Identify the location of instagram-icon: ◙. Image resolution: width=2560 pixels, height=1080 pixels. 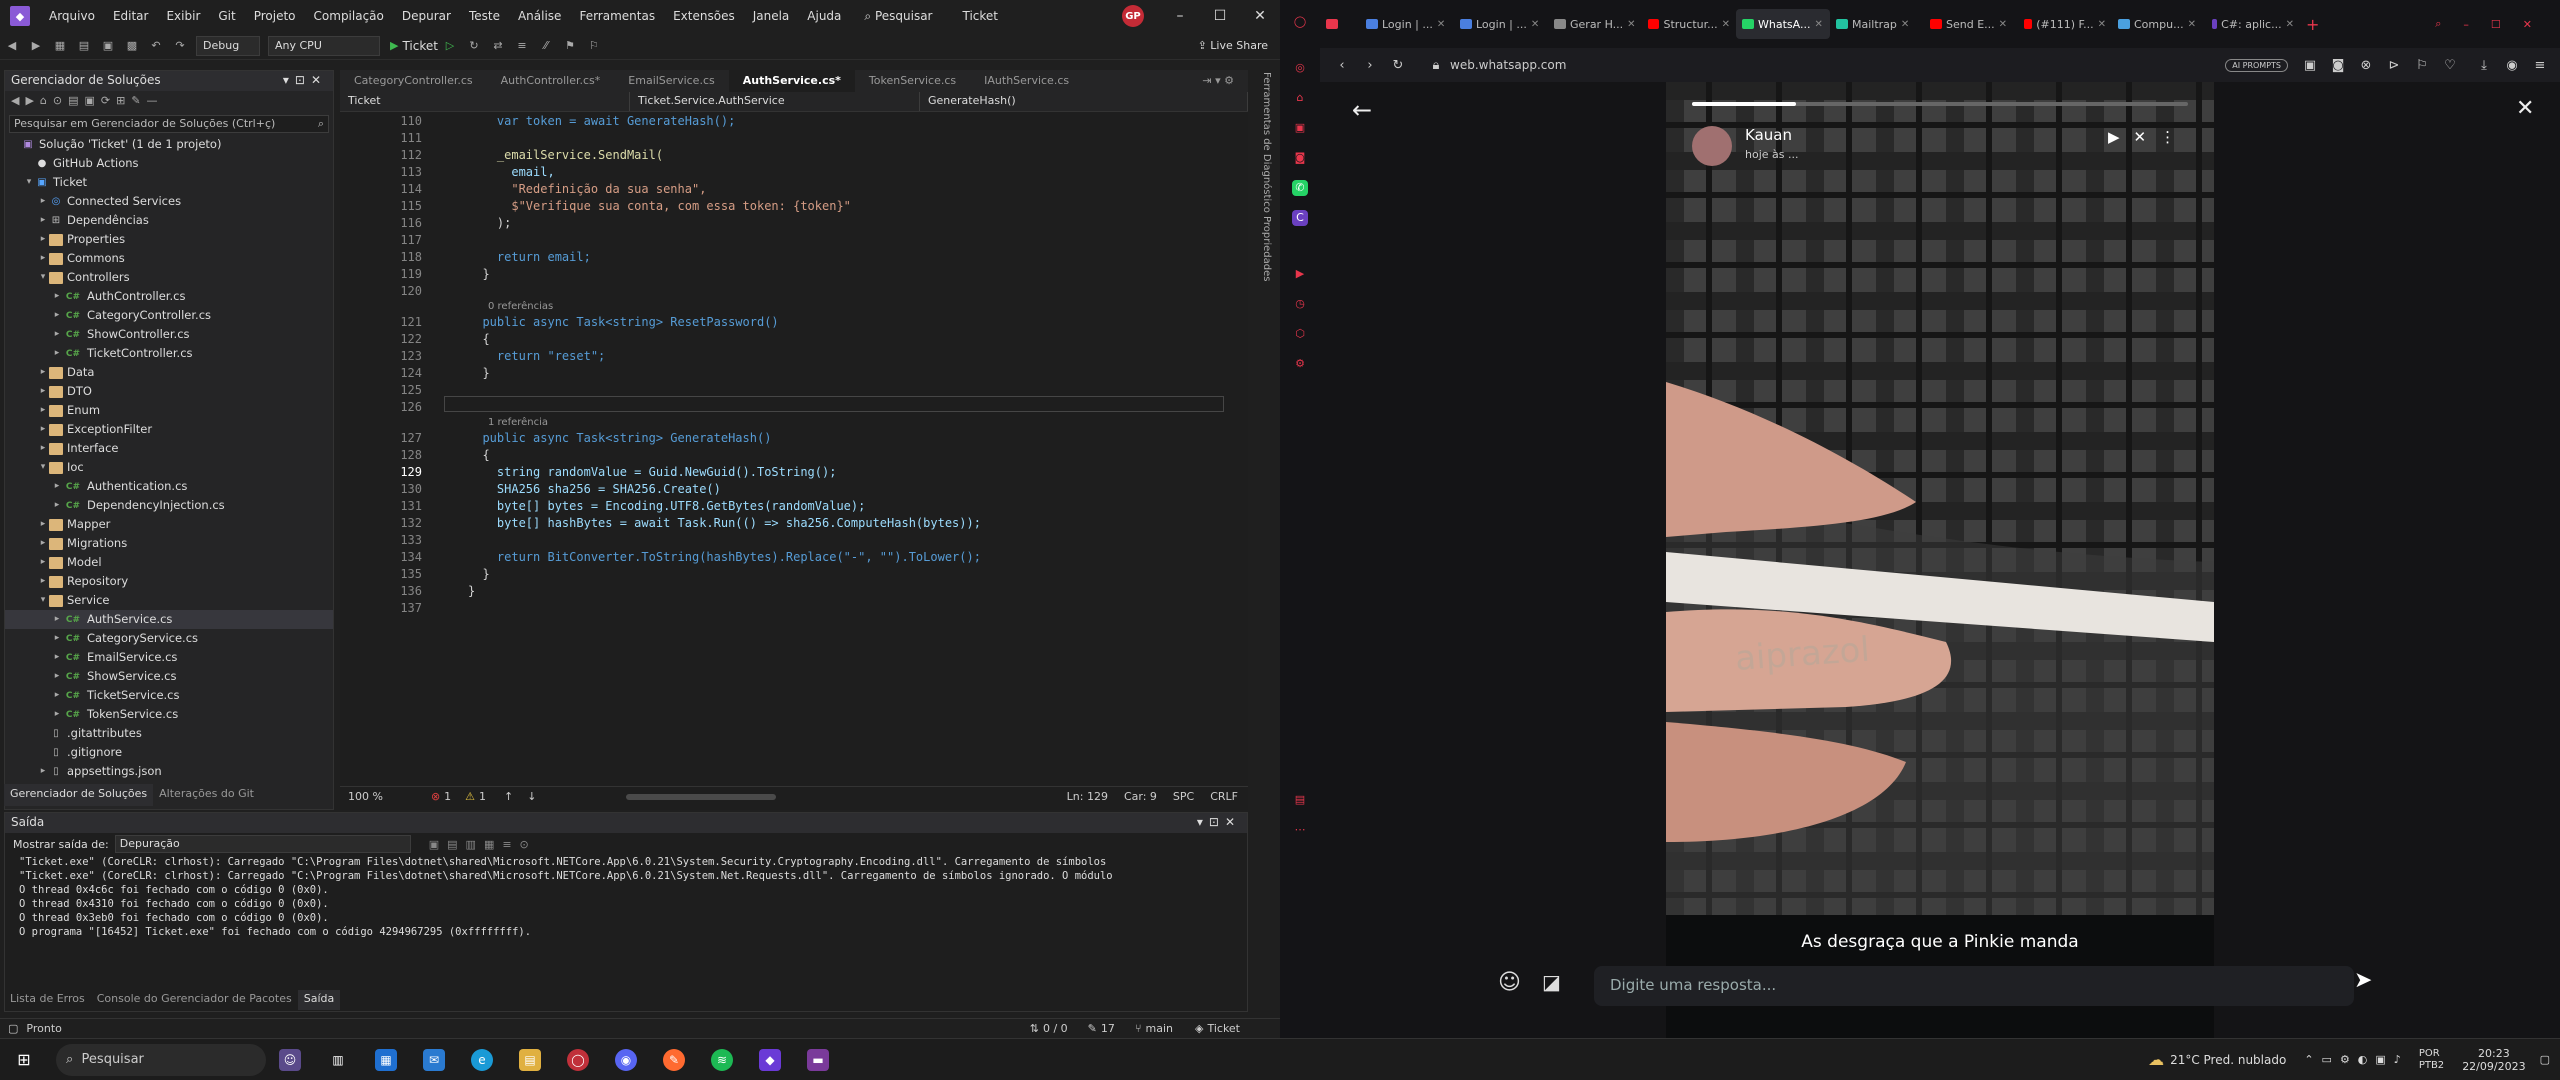
(1300, 158).